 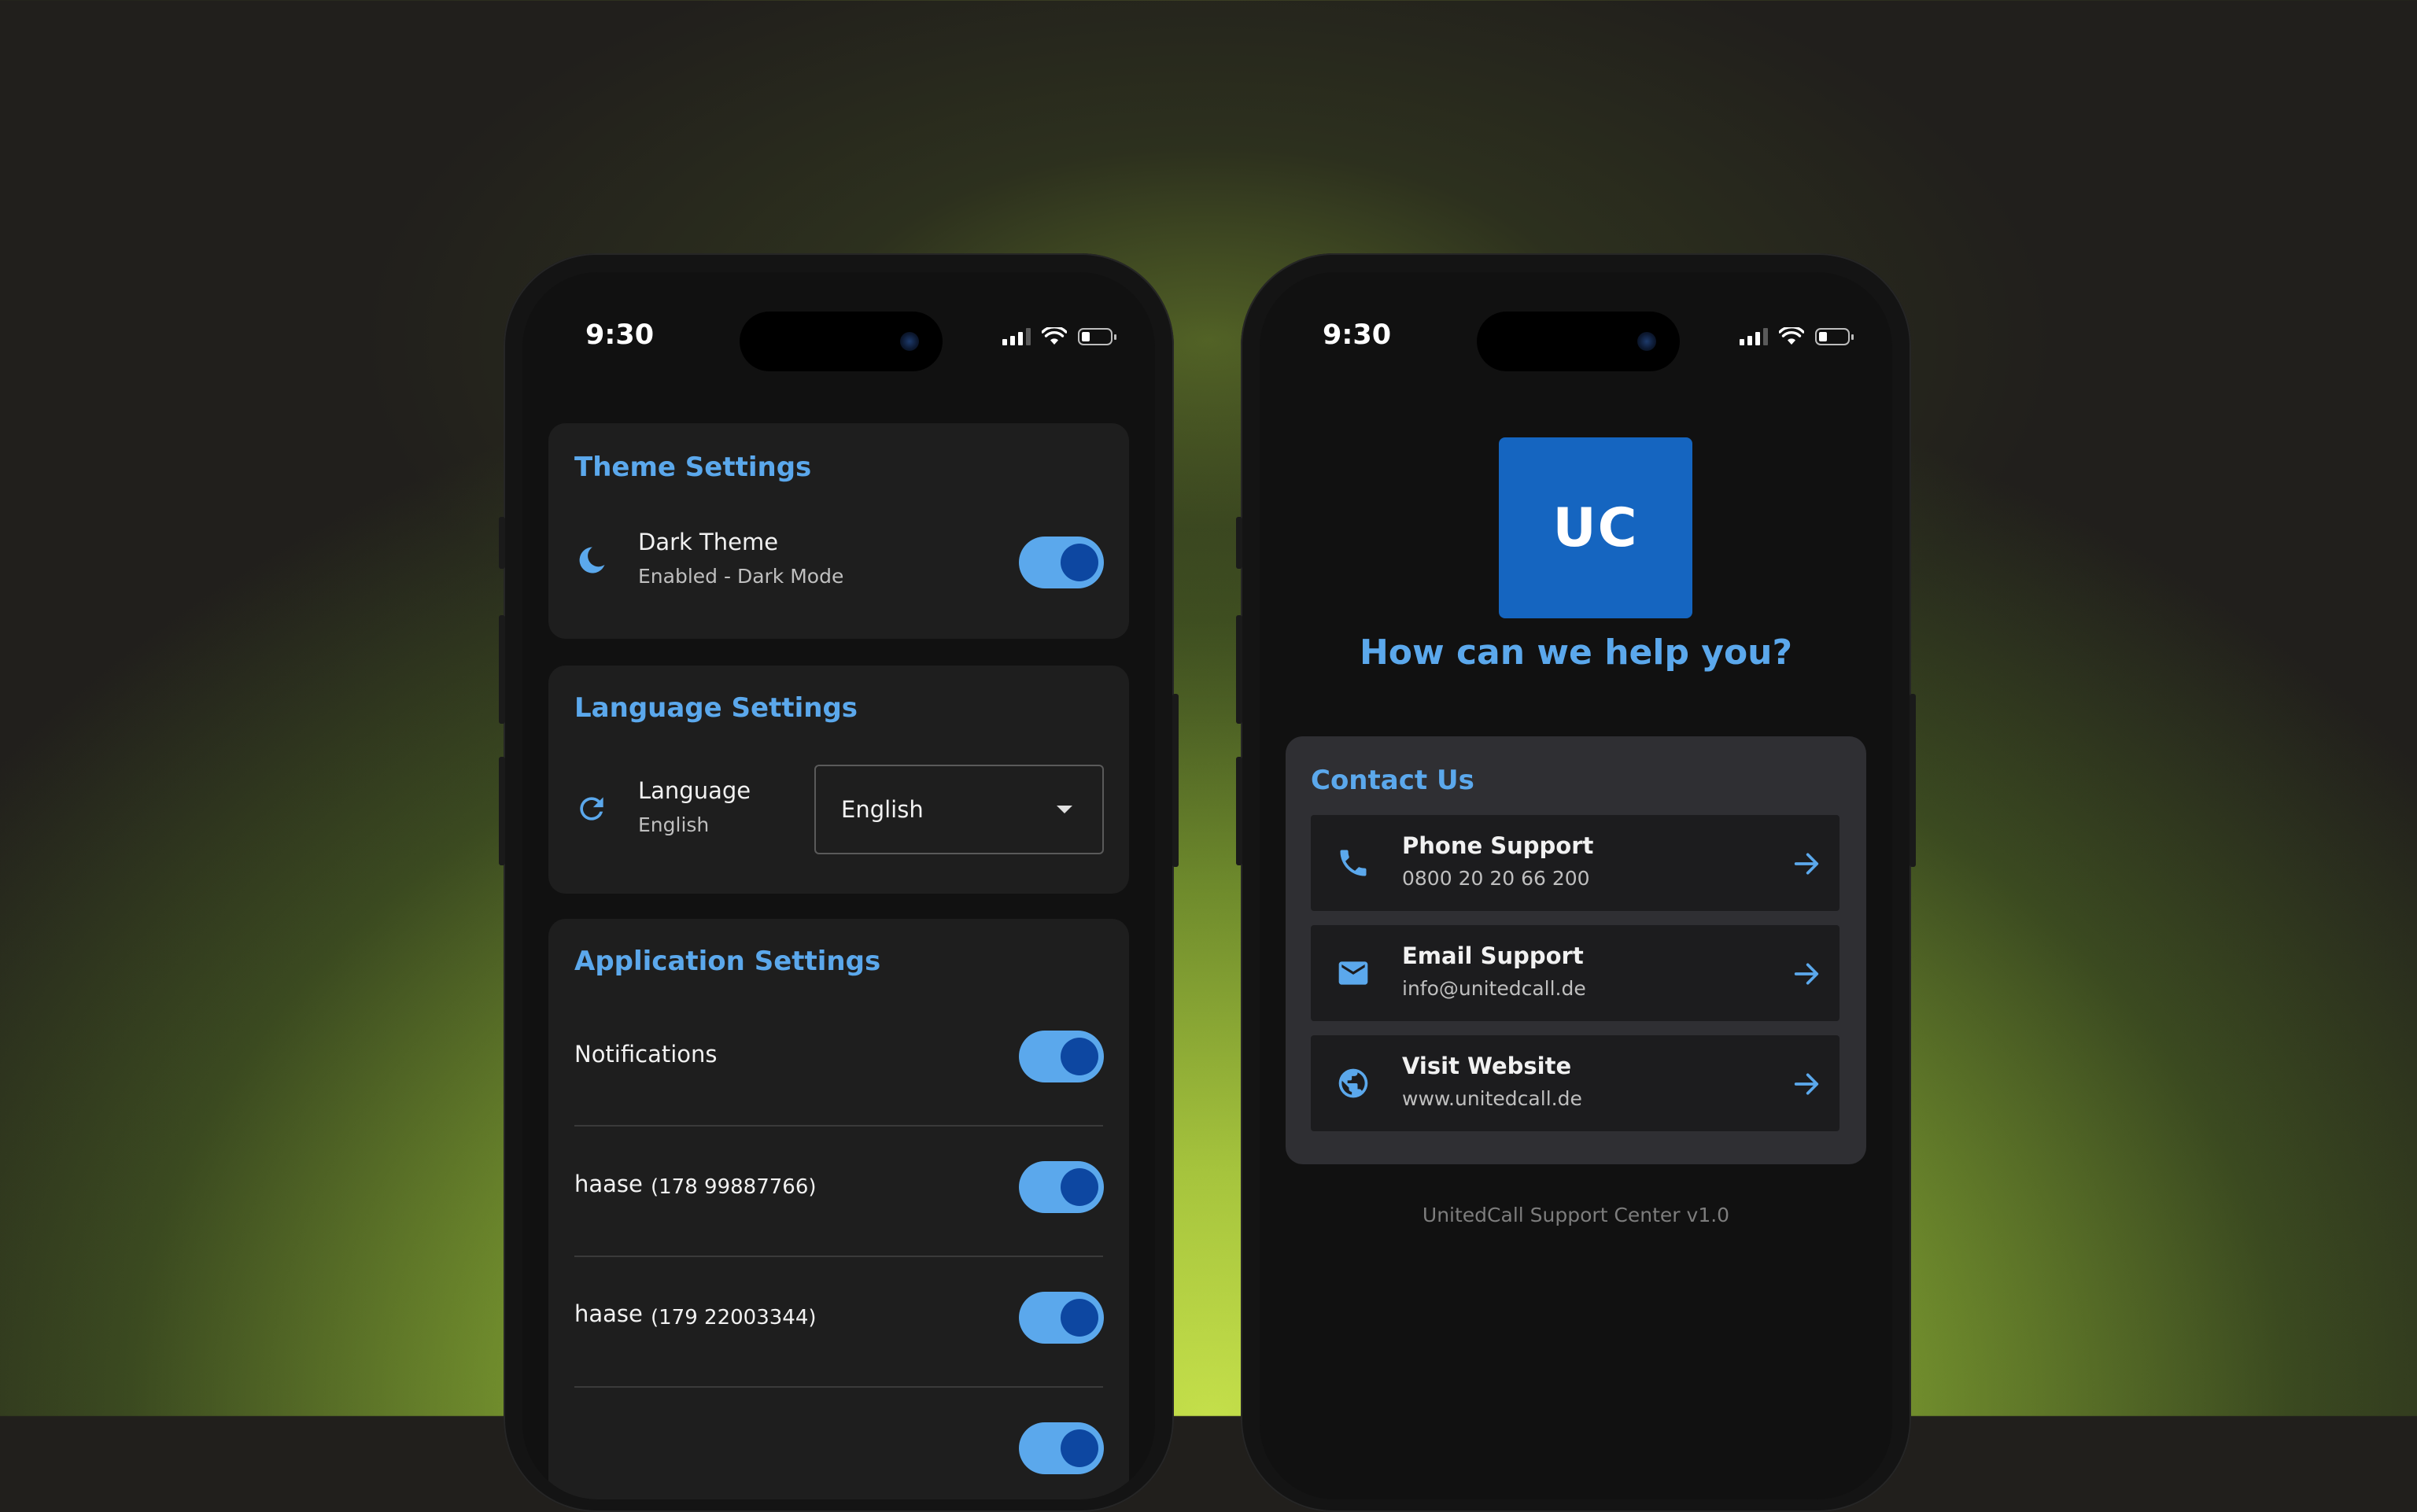 I want to click on moon-icon, so click(x=592, y=560).